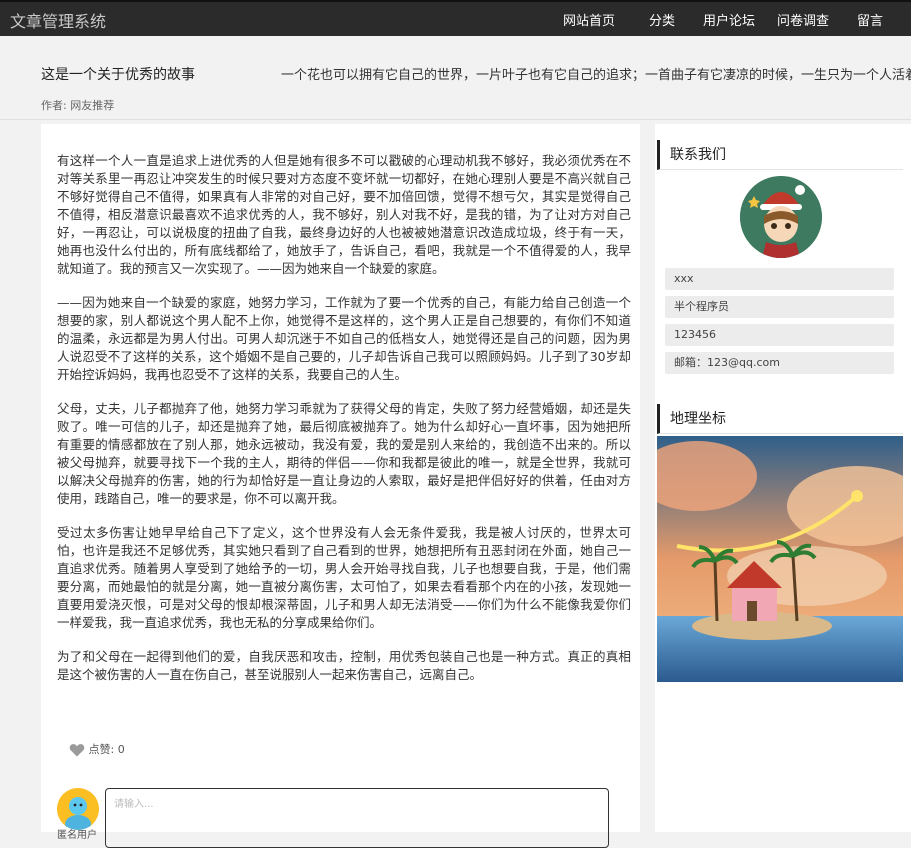 This screenshot has width=911, height=848. Describe the element at coordinates (118, 75) in the screenshot. I see `article-title: 这是一个关于优秀的故事` at that location.